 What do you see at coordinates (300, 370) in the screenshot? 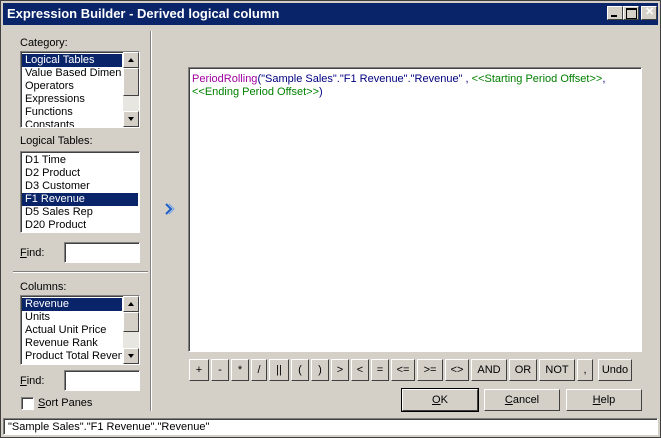
I see `operator-button: (` at bounding box center [300, 370].